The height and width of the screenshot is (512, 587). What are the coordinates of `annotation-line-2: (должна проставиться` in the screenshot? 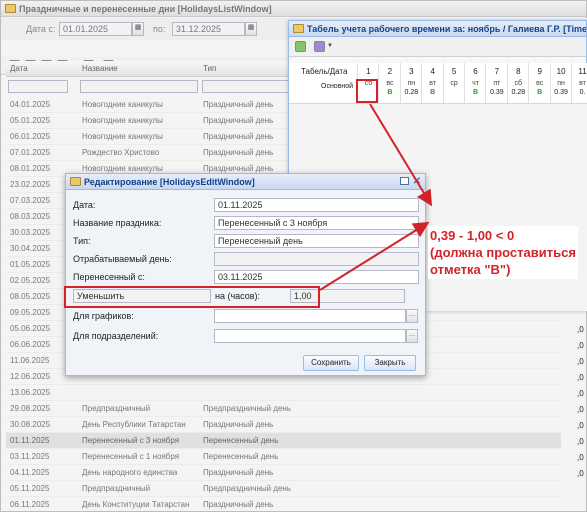 It's located at (503, 252).